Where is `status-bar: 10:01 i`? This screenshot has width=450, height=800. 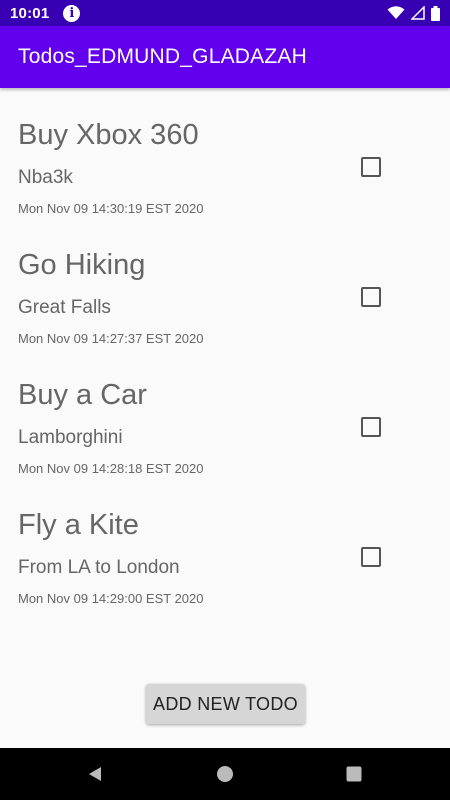 status-bar: 10:01 i is located at coordinates (225, 13).